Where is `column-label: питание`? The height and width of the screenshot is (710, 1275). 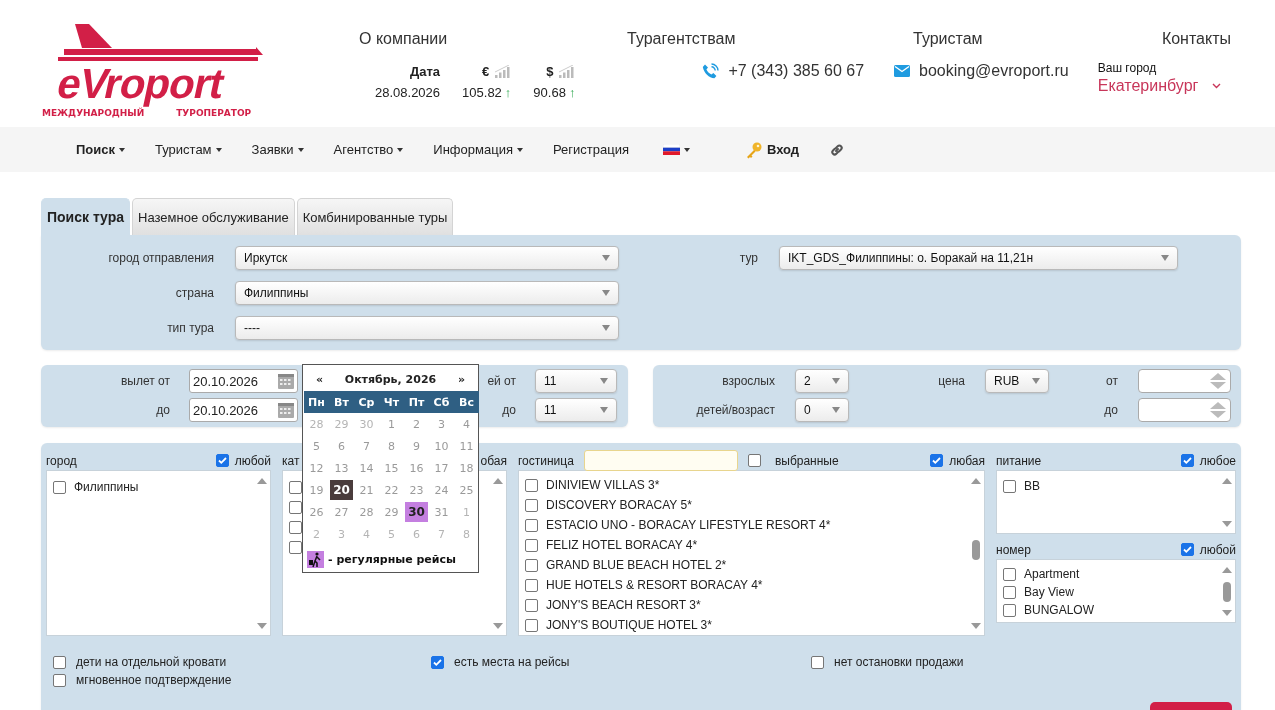
column-label: питание is located at coordinates (1019, 460).